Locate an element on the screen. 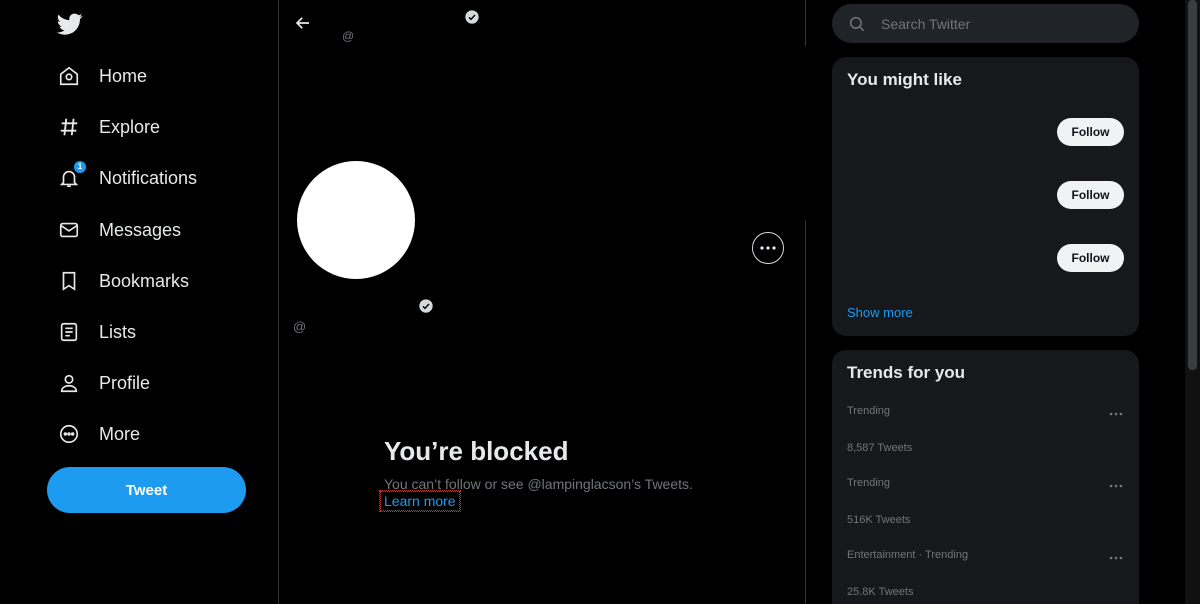  trend-meta: Entertainment · Trending is located at coordinates (908, 555).